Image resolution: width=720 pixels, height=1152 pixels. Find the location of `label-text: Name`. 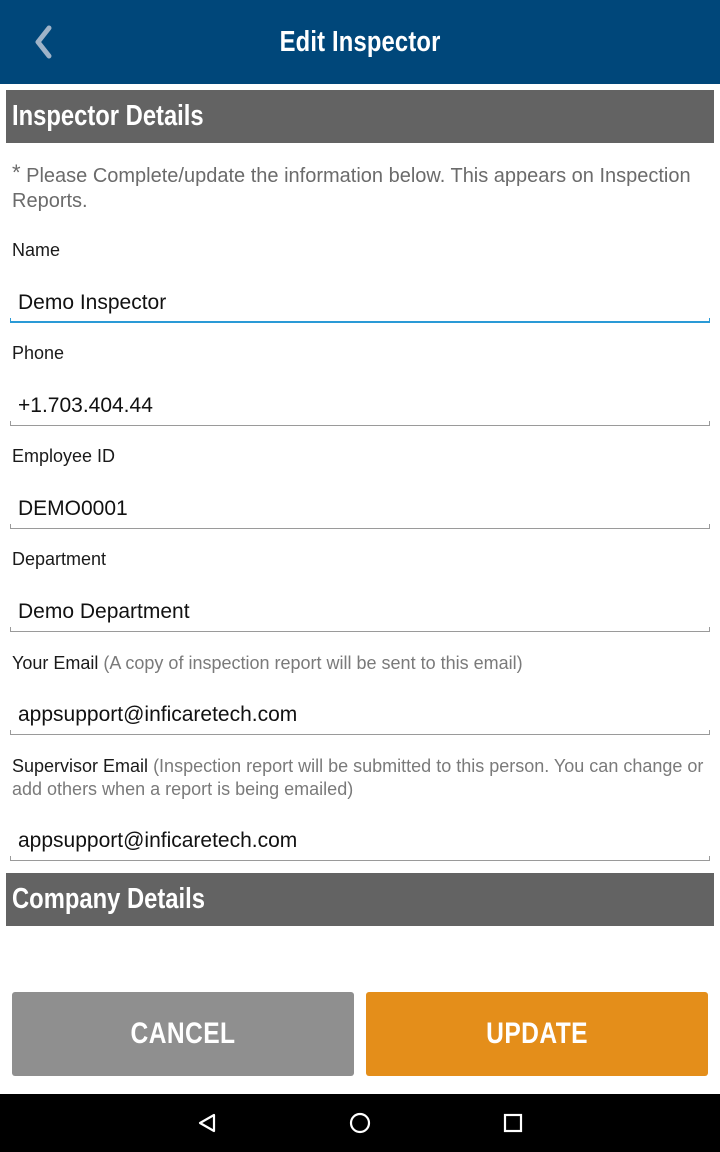

label-text: Name is located at coordinates (36, 250).